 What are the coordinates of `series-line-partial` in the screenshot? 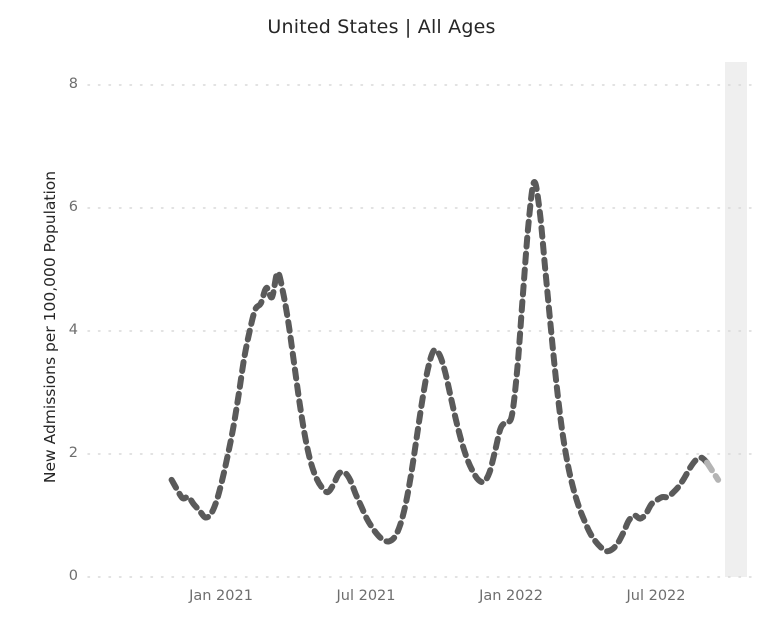 It's located at (712, 471).